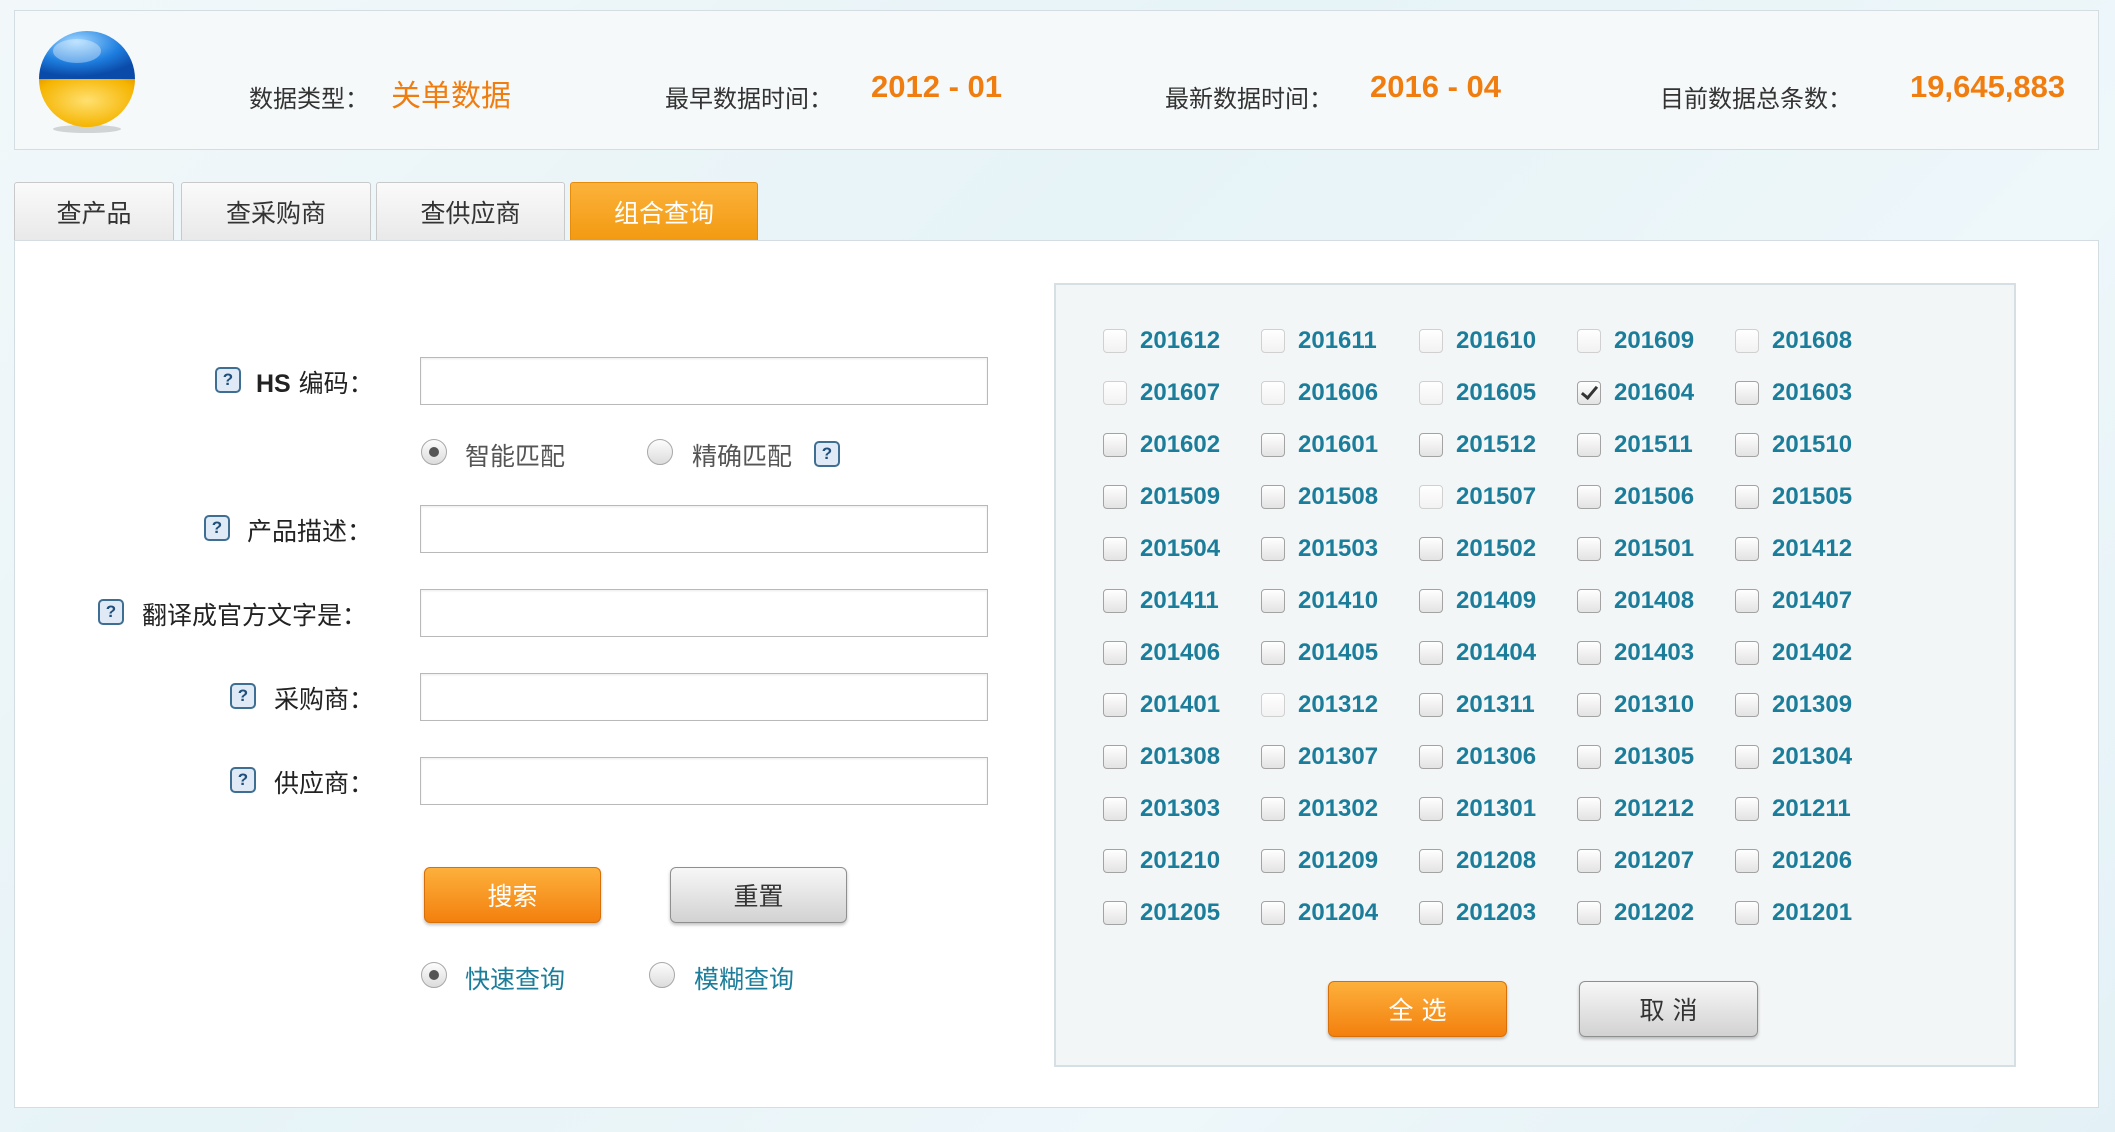  I want to click on month-item: 201311, so click(1498, 708).